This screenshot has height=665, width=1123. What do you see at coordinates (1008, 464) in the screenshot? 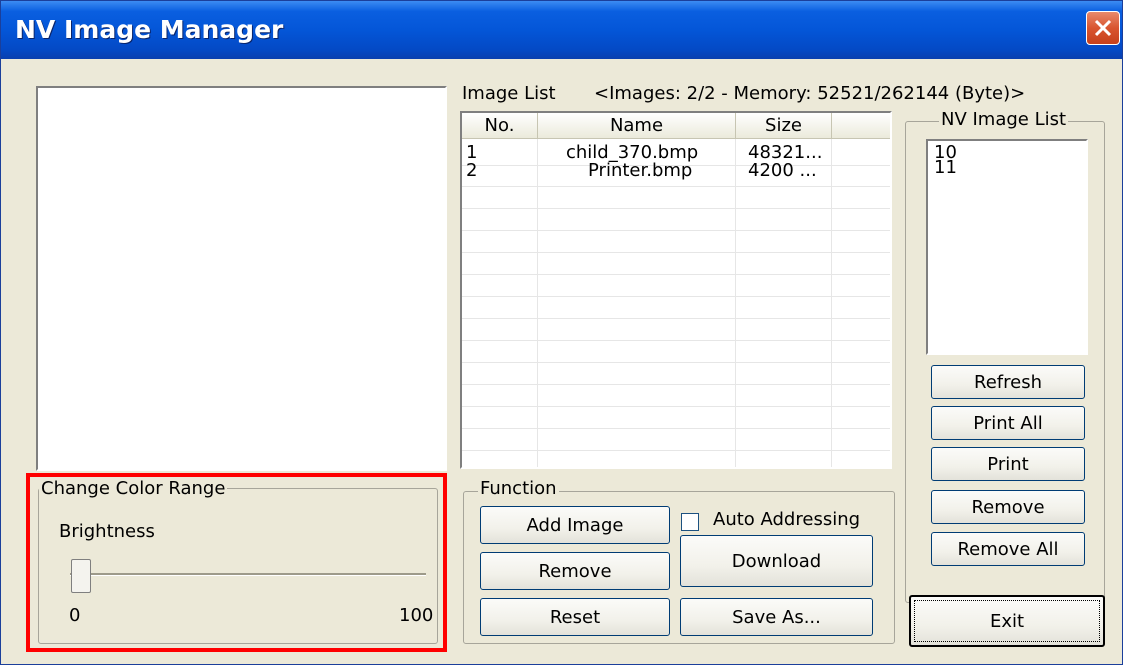
I see `print-button: Print` at bounding box center [1008, 464].